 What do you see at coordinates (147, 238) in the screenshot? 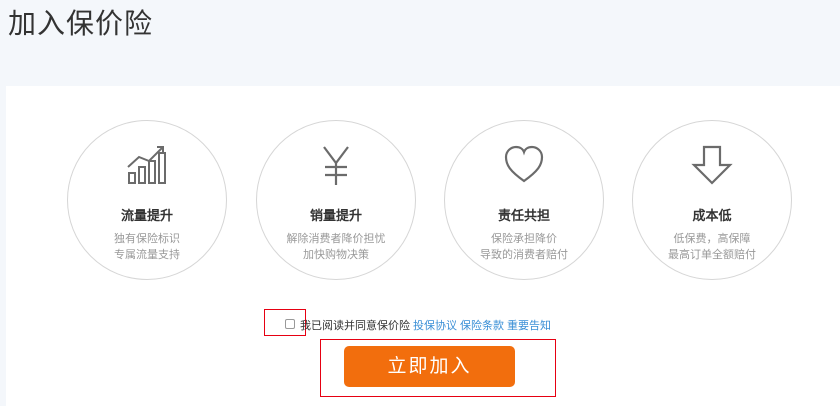
I see `feature-desc-line: 独有保险标识` at bounding box center [147, 238].